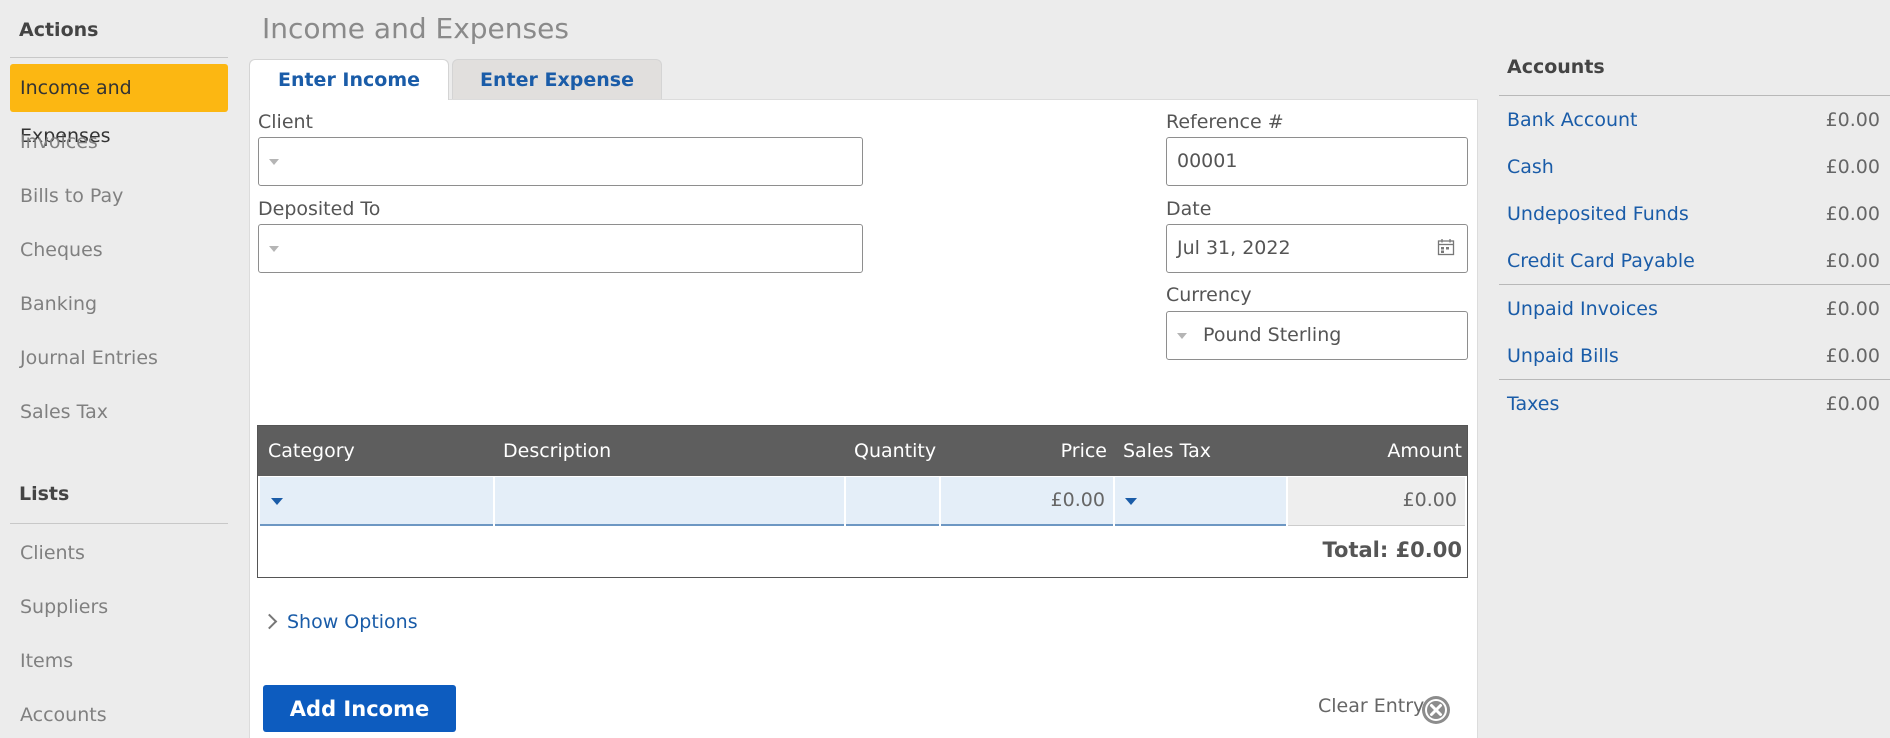  Describe the element at coordinates (415, 28) in the screenshot. I see `page-title: Income and Expenses` at that location.